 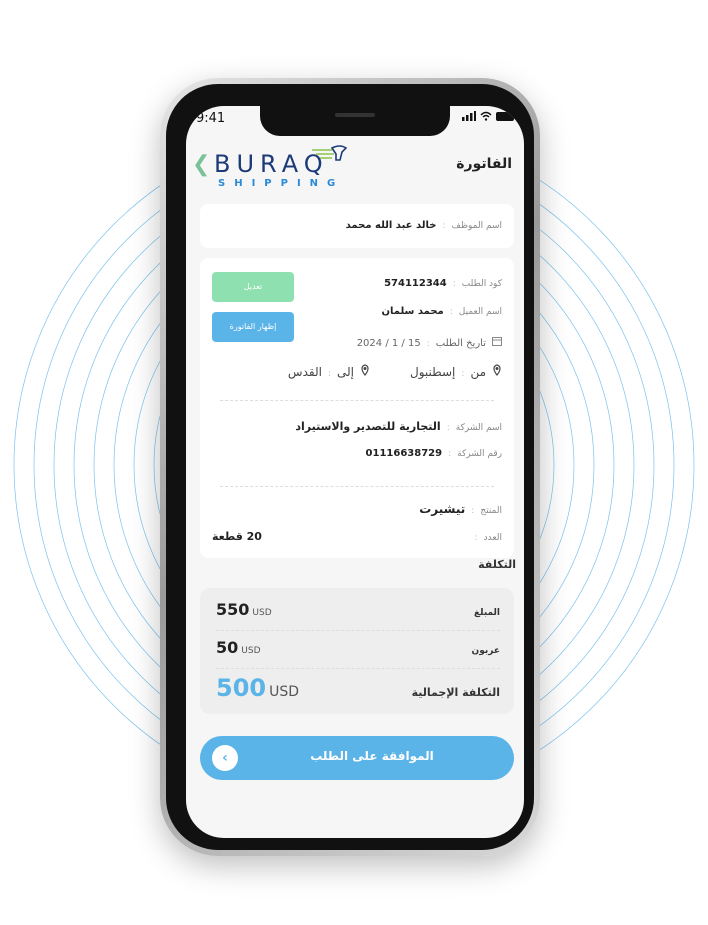 What do you see at coordinates (455, 692) in the screenshot?
I see `total-label: التكلفة الإجمالية` at bounding box center [455, 692].